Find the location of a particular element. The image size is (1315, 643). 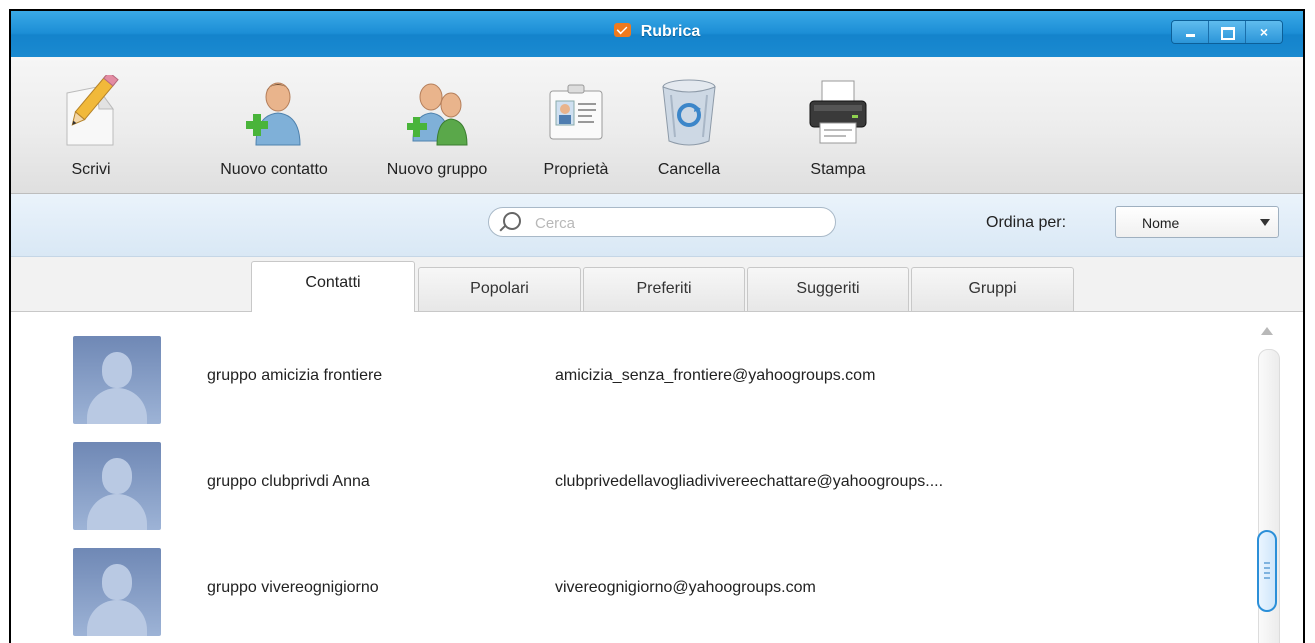

mail-envelope-icon is located at coordinates (622, 30).